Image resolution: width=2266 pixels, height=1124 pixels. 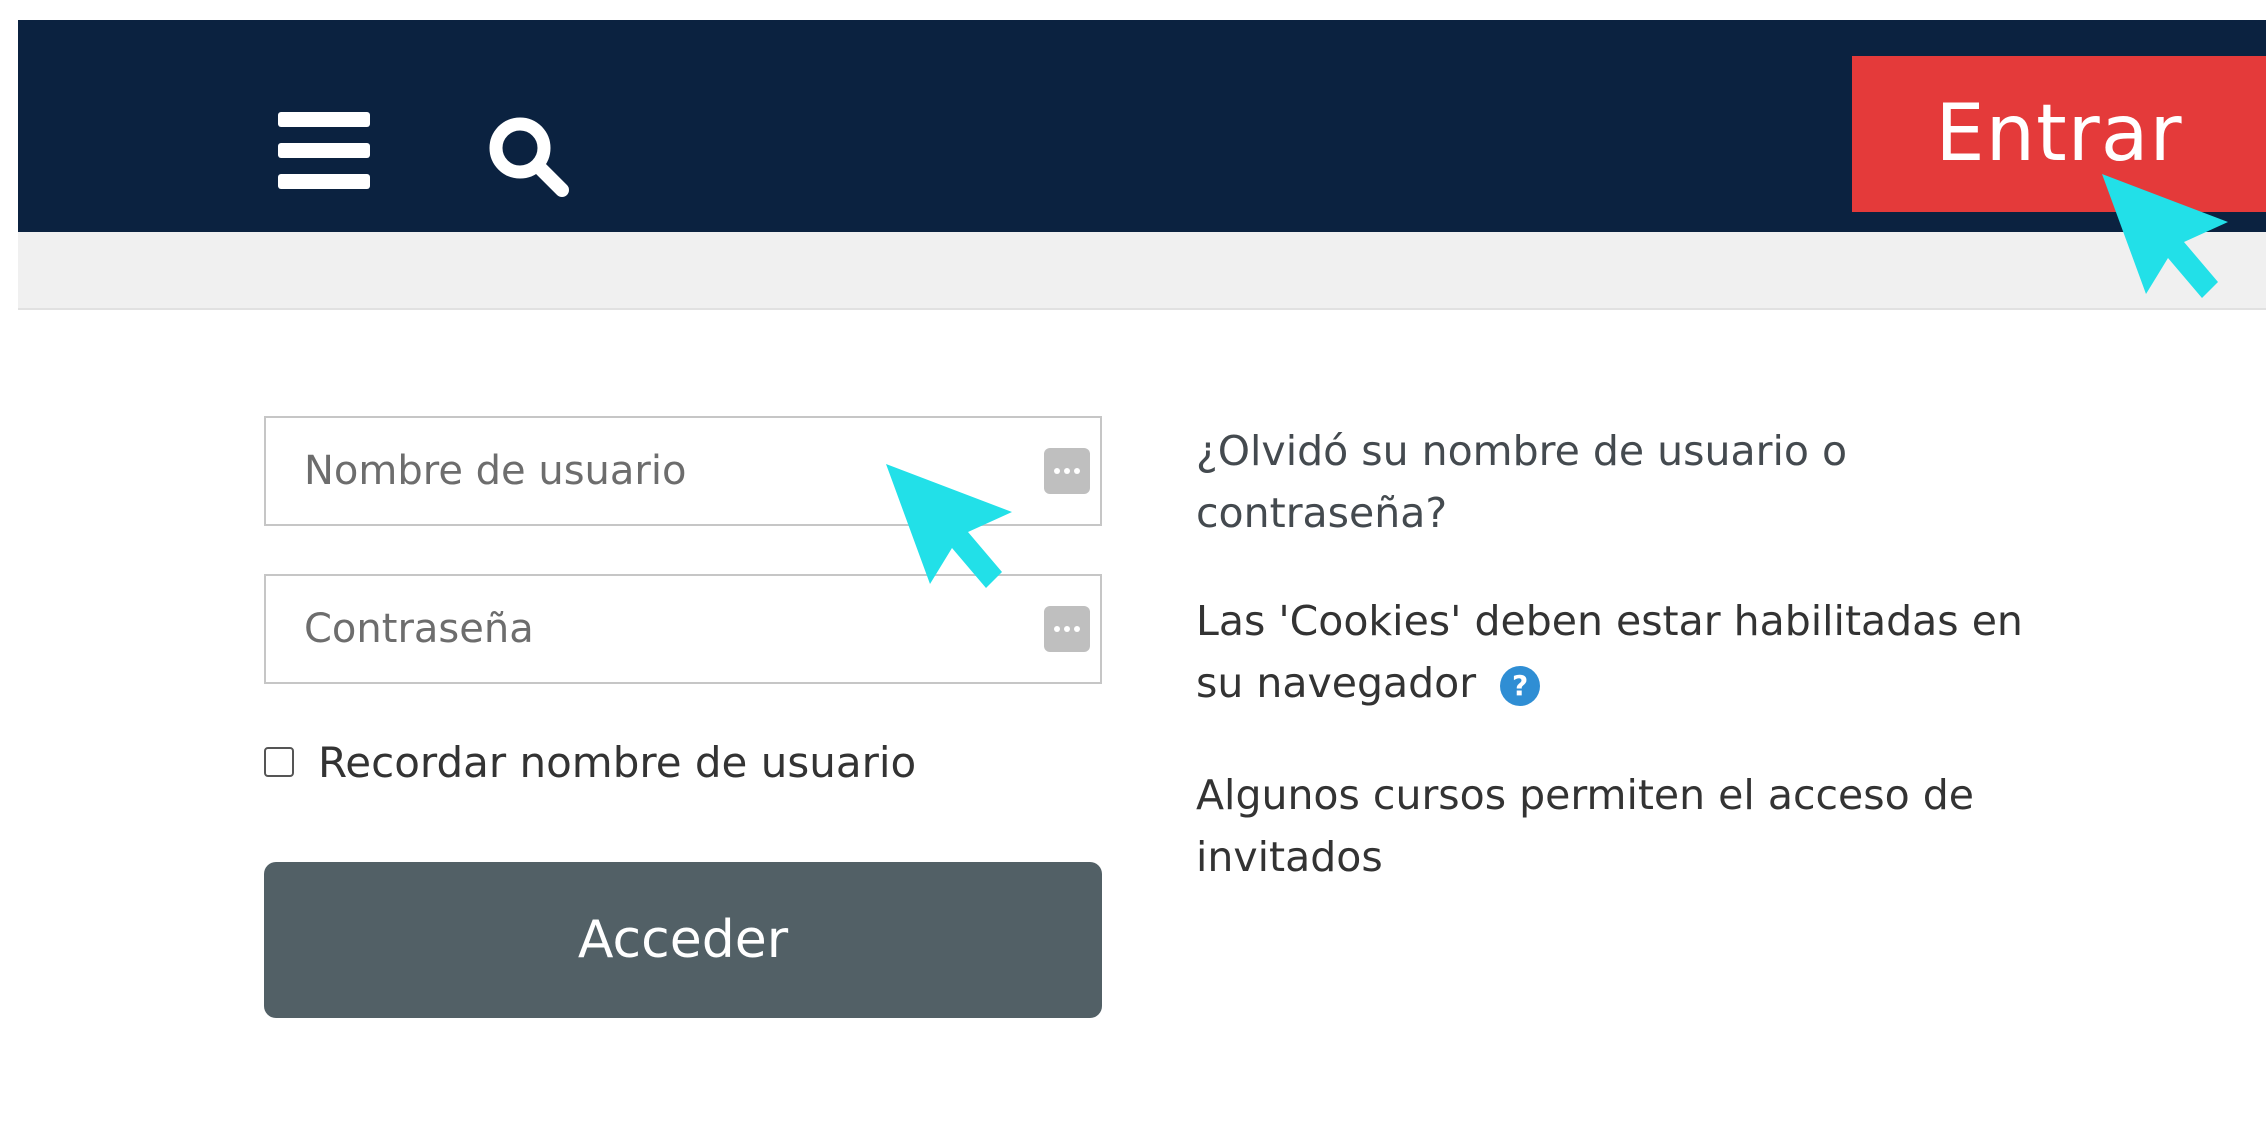 What do you see at coordinates (2059, 134) in the screenshot?
I see `login-link-button: Entrar` at bounding box center [2059, 134].